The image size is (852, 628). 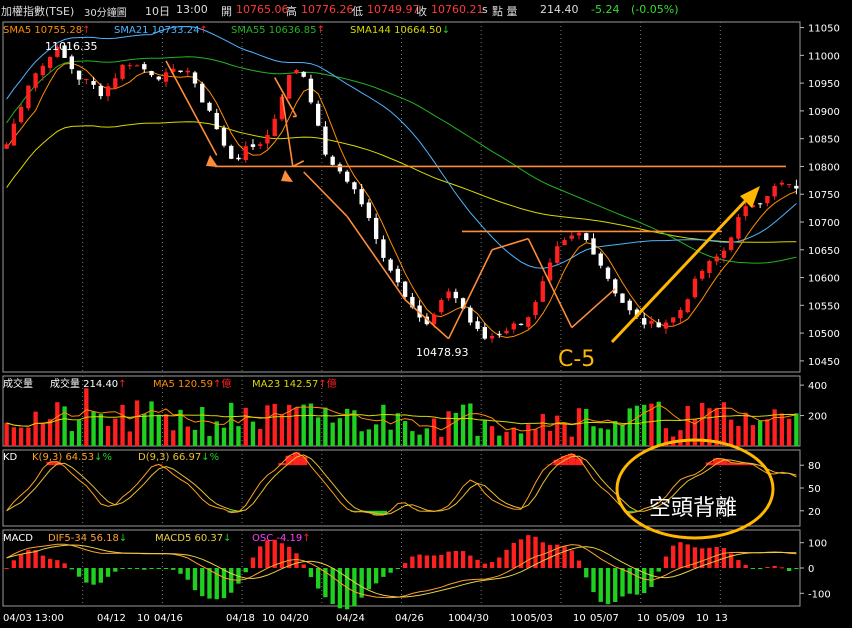 I want to click on x-tick-label: 04/30, so click(x=474, y=618).